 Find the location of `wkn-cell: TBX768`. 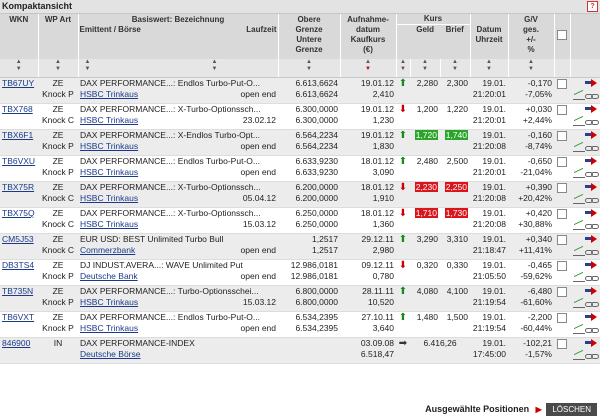

wkn-cell: TBX768 is located at coordinates (19, 116).